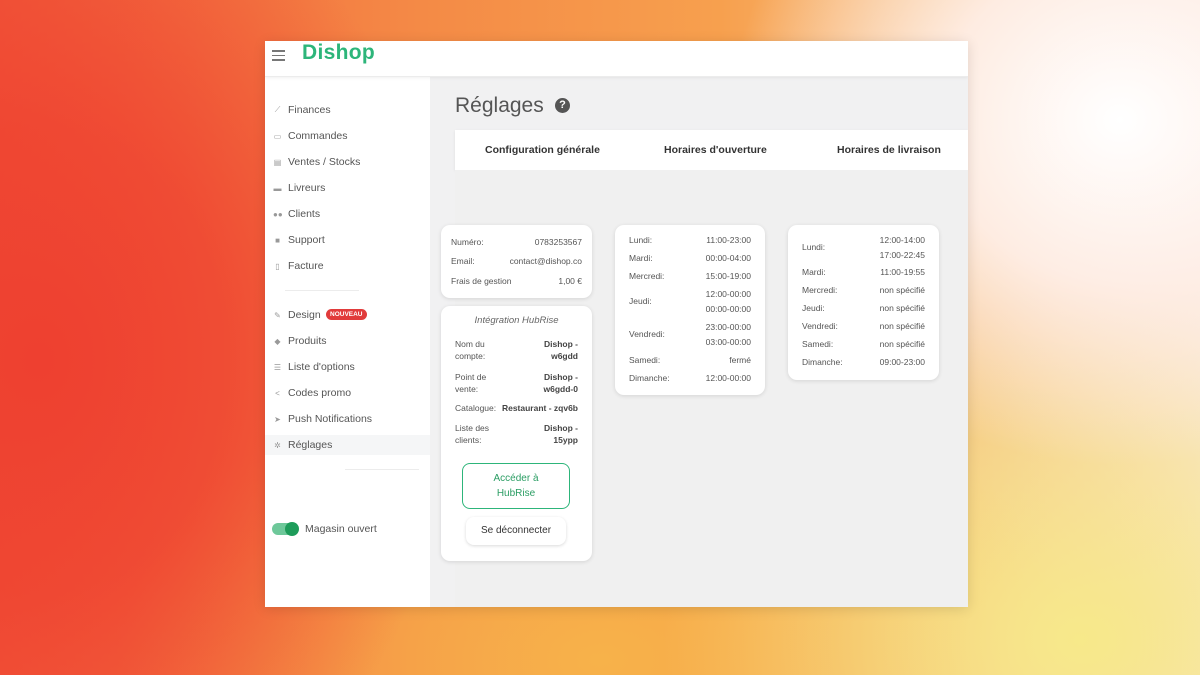  Describe the element at coordinates (347, 110) in the screenshot. I see `sidebar-item-finances: ⟋ Finances` at that location.